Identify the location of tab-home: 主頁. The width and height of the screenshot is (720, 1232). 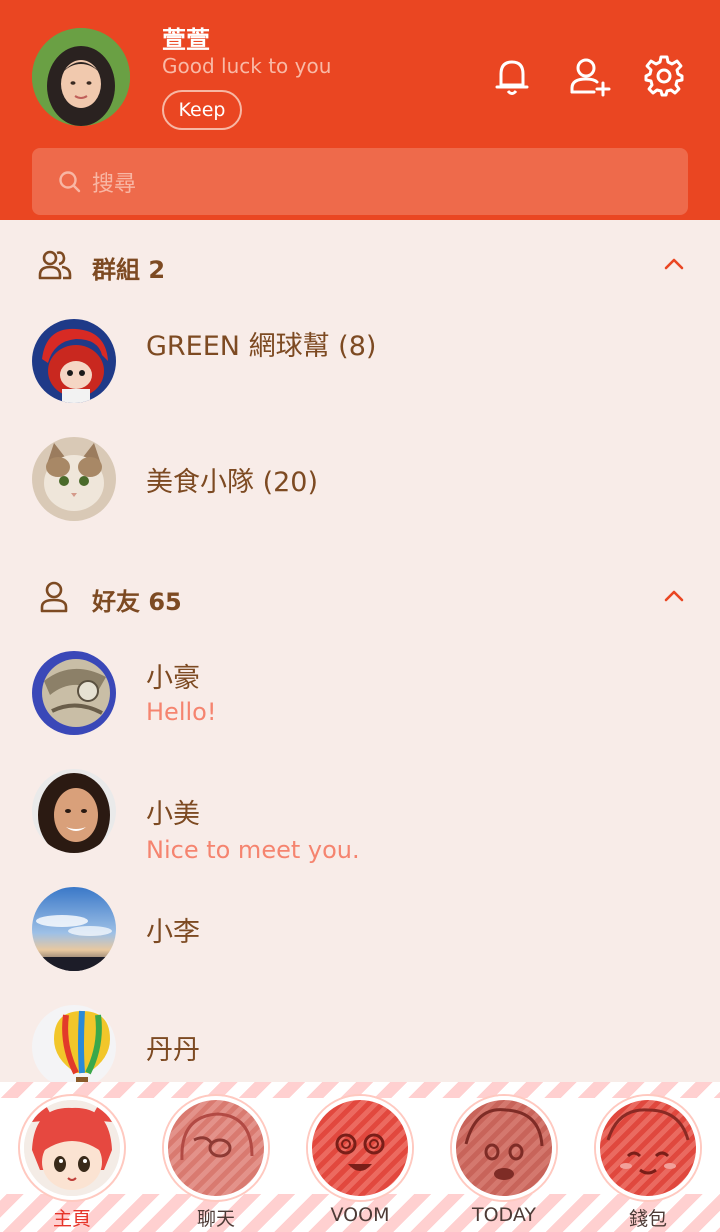
(72, 1157).